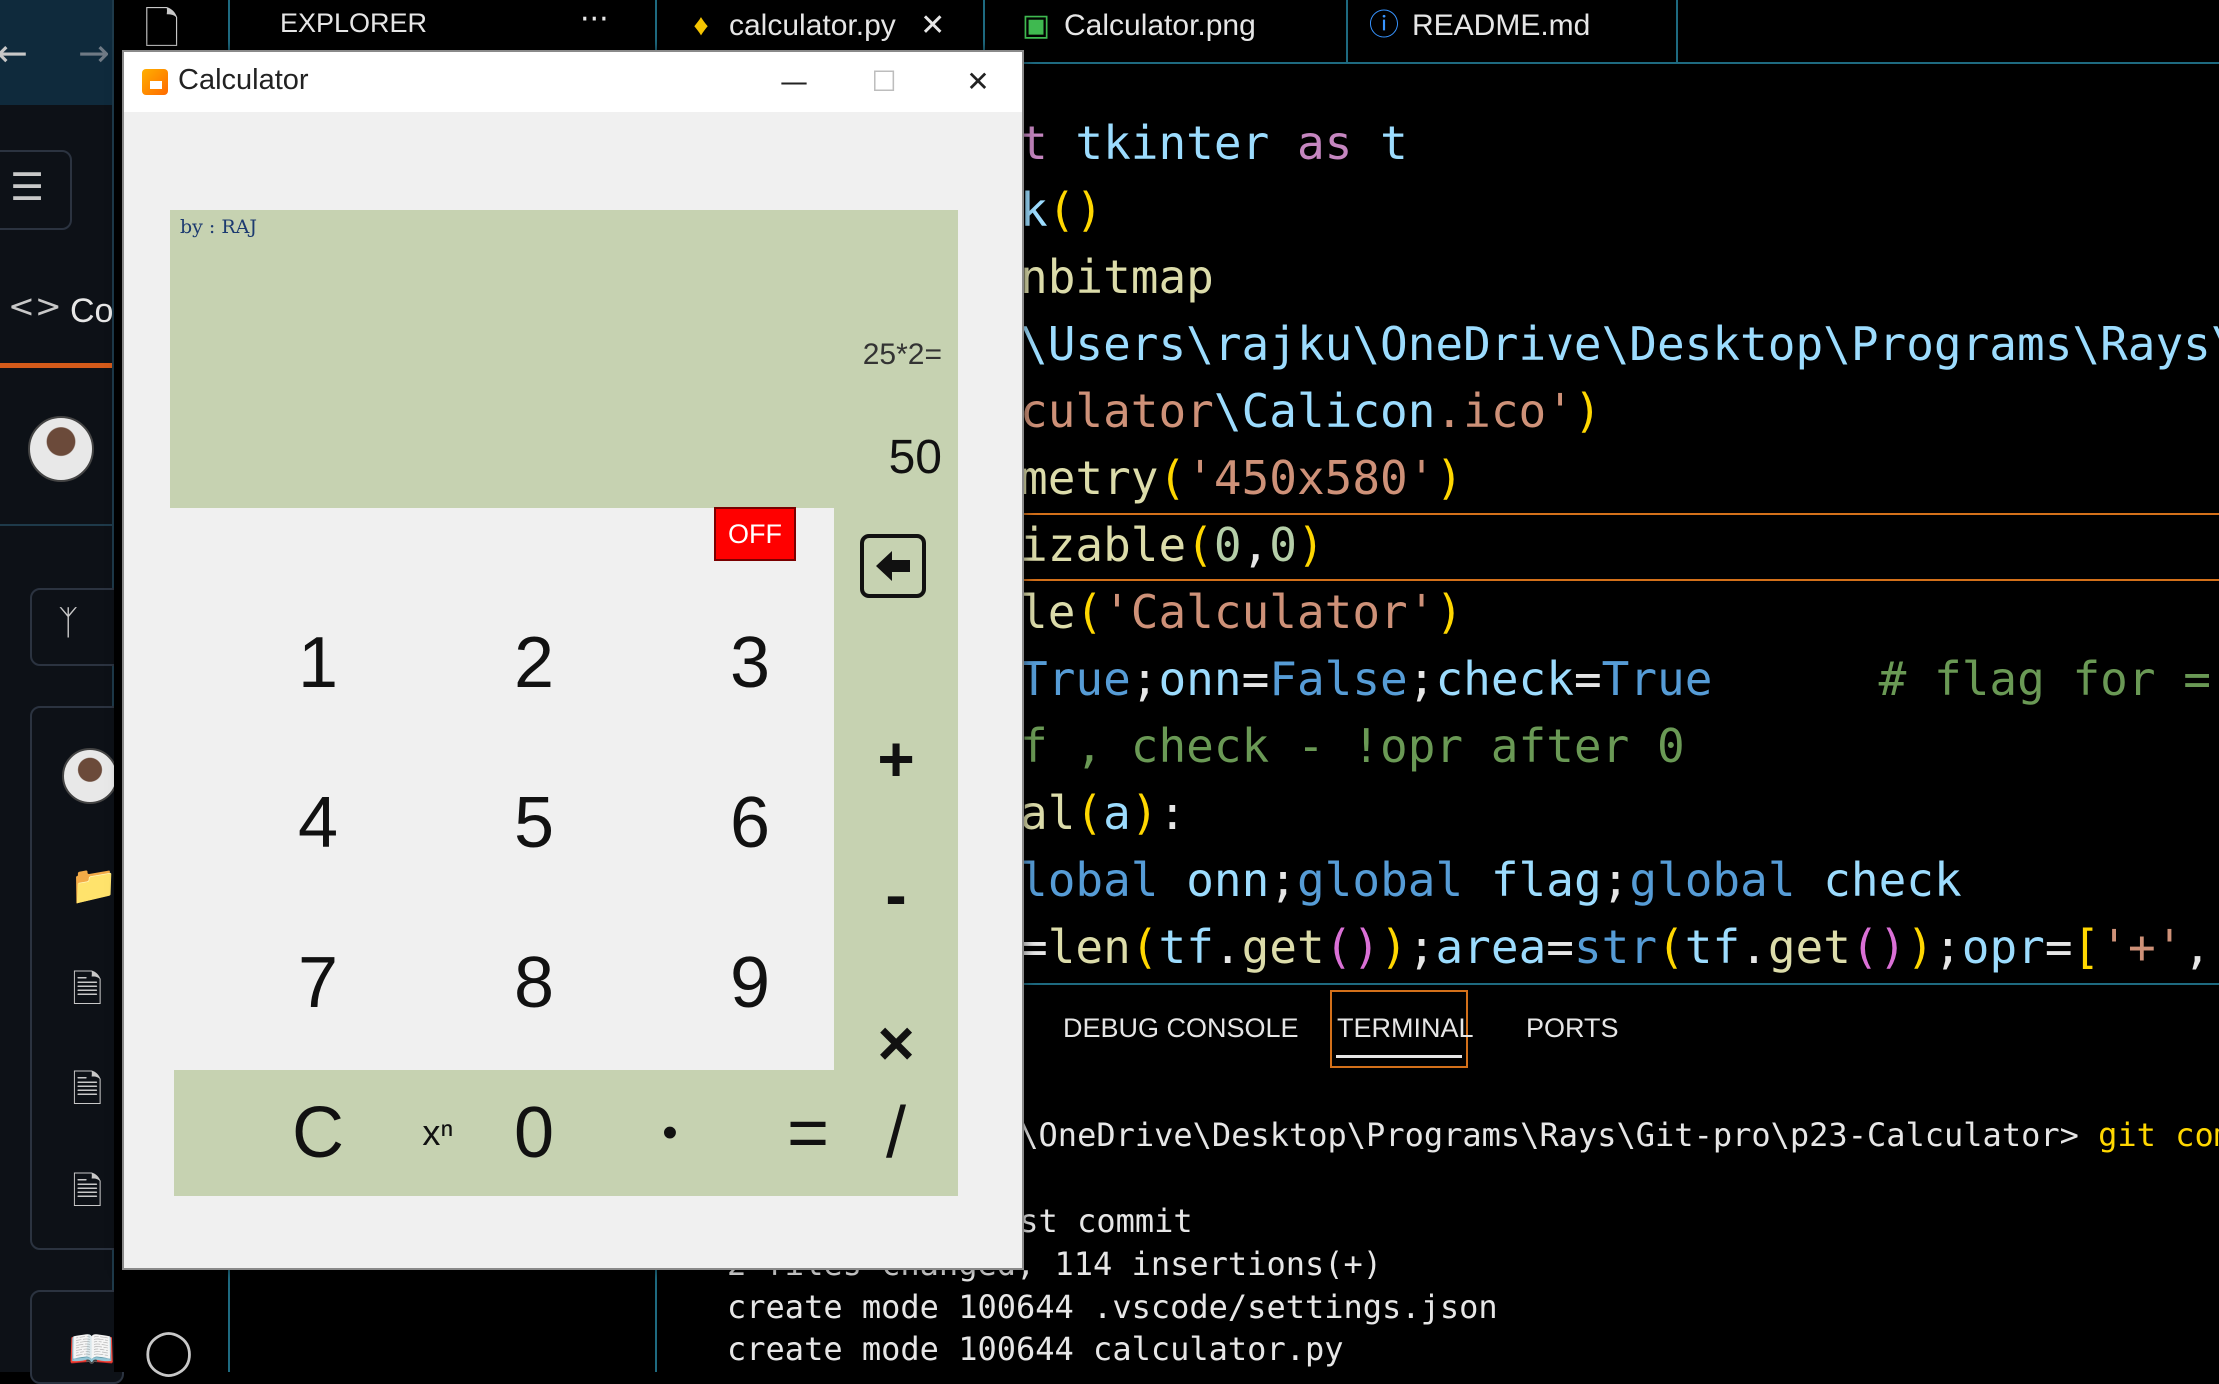 The image size is (2219, 1384). What do you see at coordinates (318, 663) in the screenshot?
I see `key-1: 1` at bounding box center [318, 663].